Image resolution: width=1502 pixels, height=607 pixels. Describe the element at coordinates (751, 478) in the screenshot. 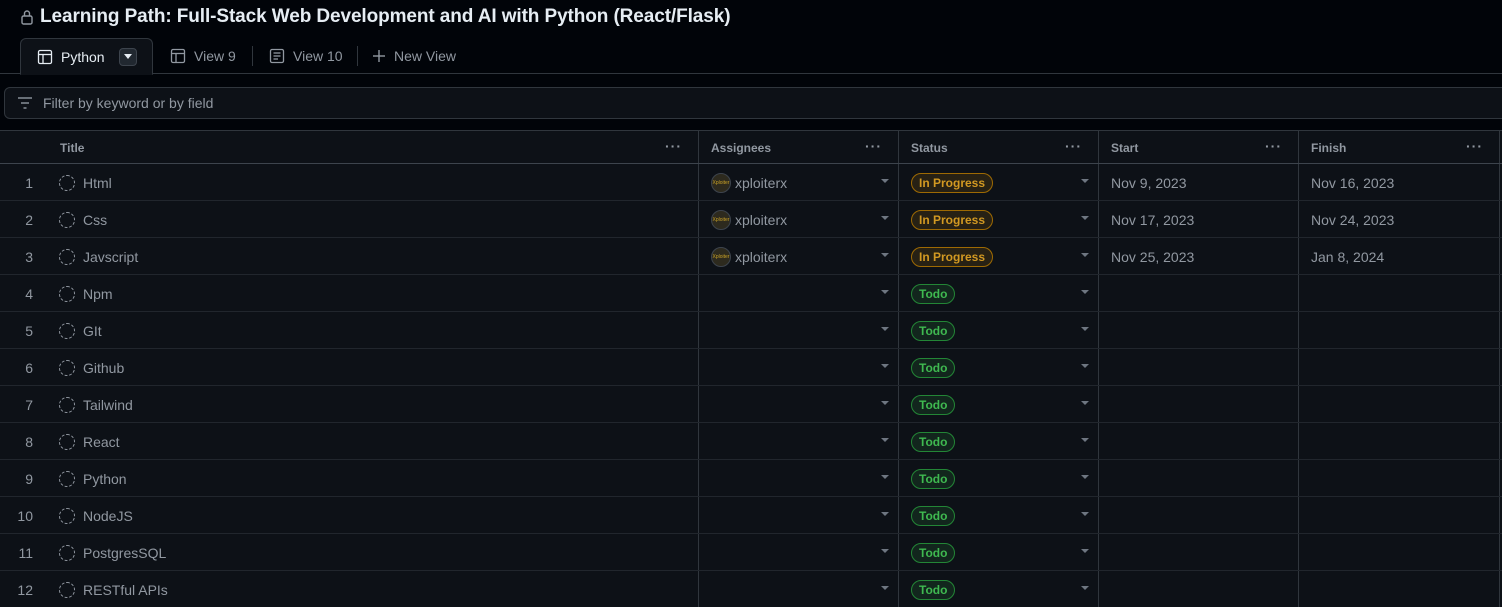

I see `table-row: 9 Python Todo` at that location.